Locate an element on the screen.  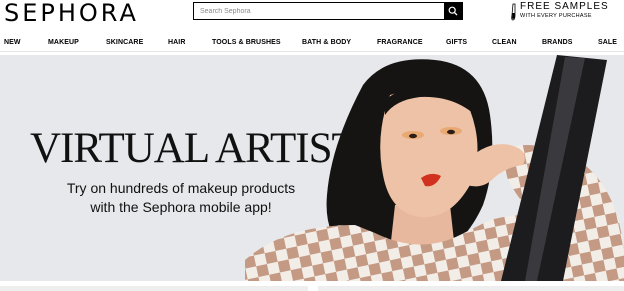
search-icon is located at coordinates (453, 11).